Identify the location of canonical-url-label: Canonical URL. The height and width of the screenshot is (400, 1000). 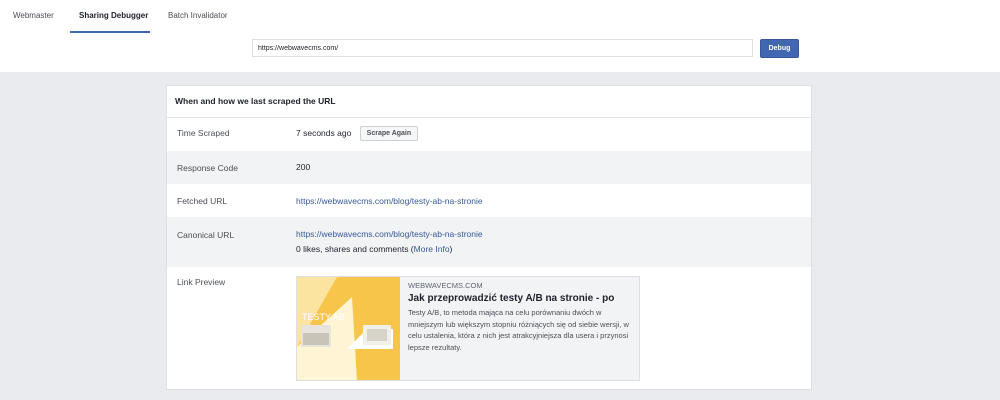
(206, 235).